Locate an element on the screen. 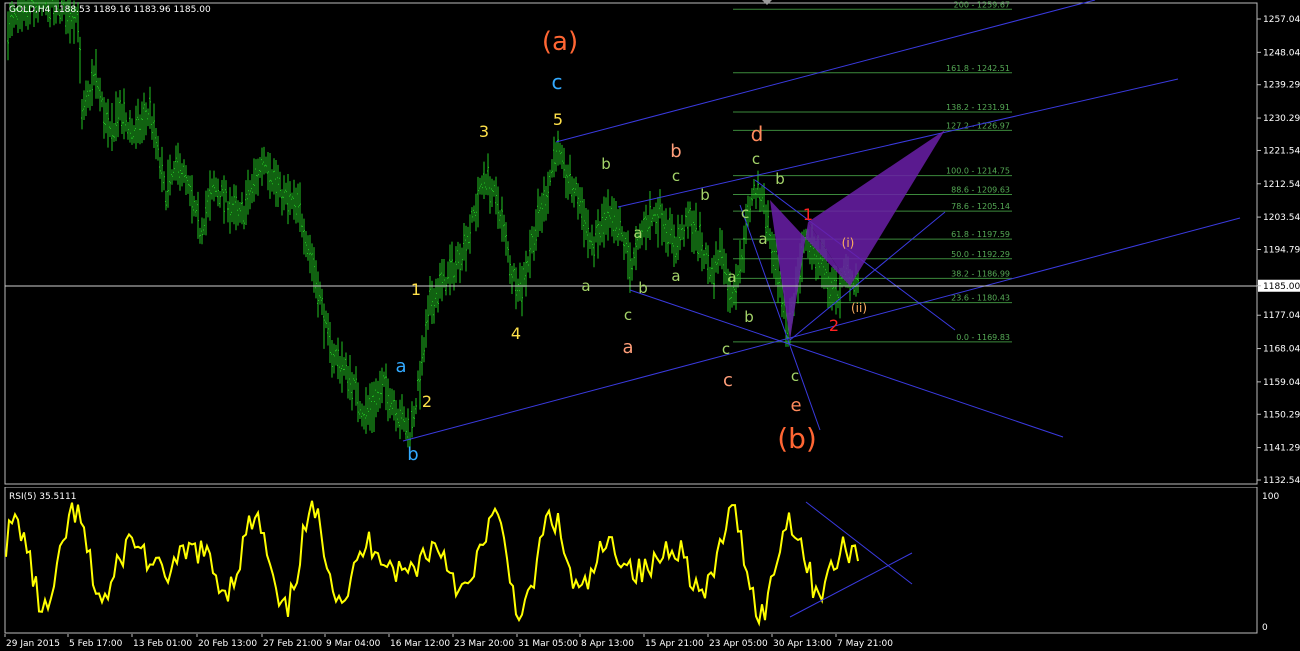  price-tick-label: 1239.29 is located at coordinates (1281, 86).